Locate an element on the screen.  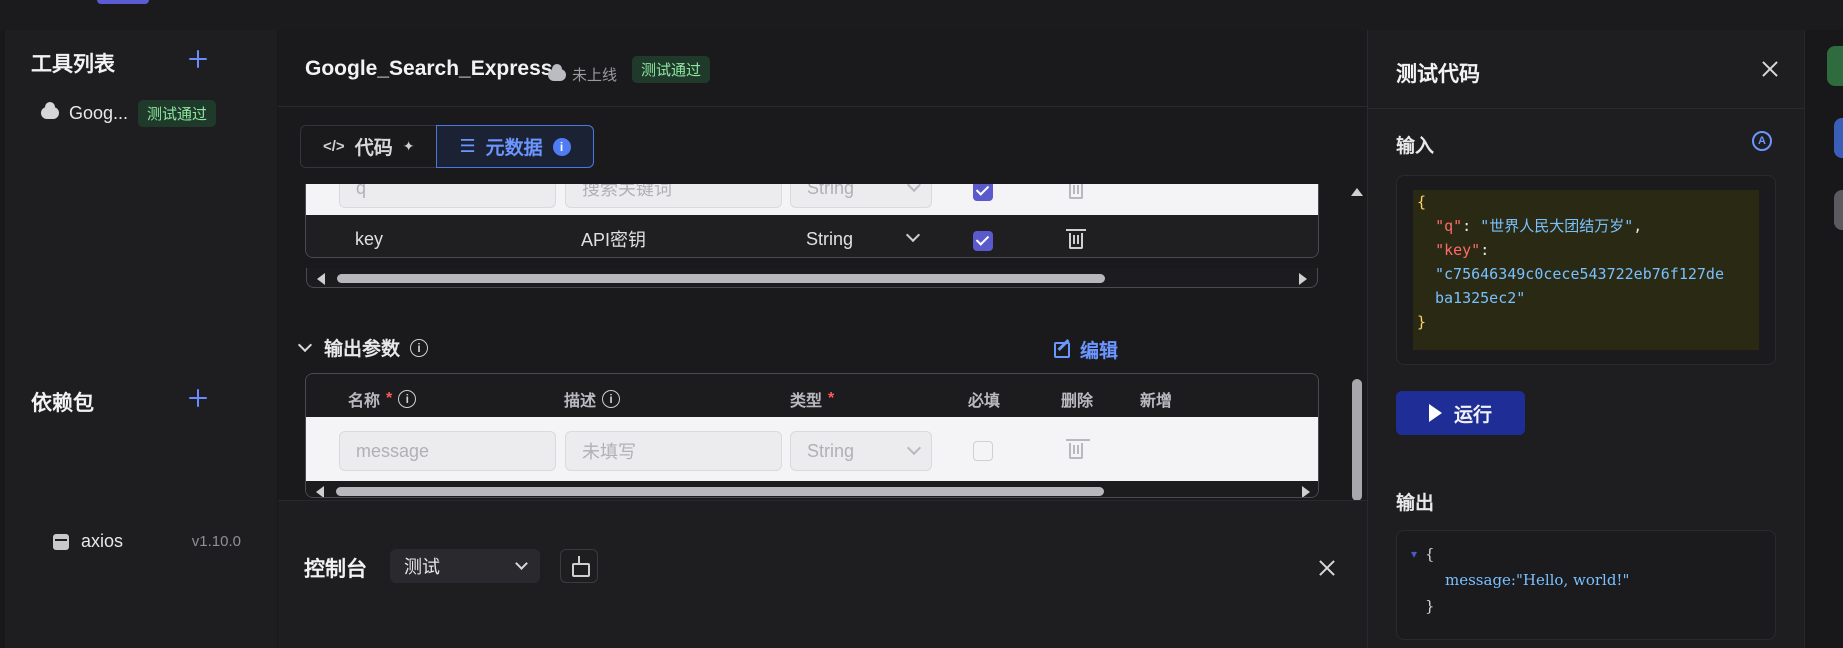
json-open-brace: { is located at coordinates (1422, 202).